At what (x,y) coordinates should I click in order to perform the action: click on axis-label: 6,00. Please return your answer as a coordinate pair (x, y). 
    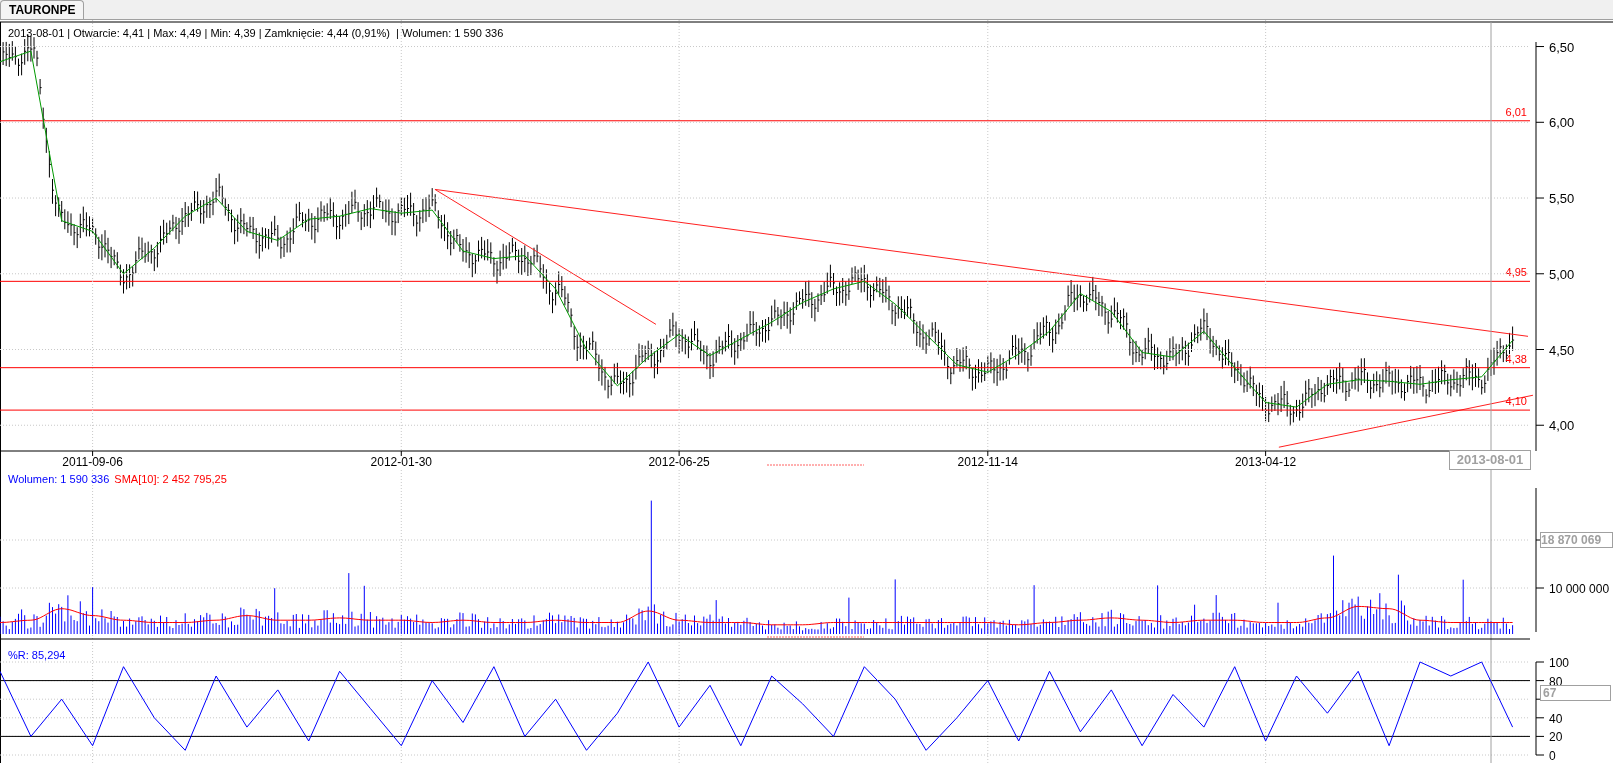
    Looking at the image, I should click on (1562, 123).